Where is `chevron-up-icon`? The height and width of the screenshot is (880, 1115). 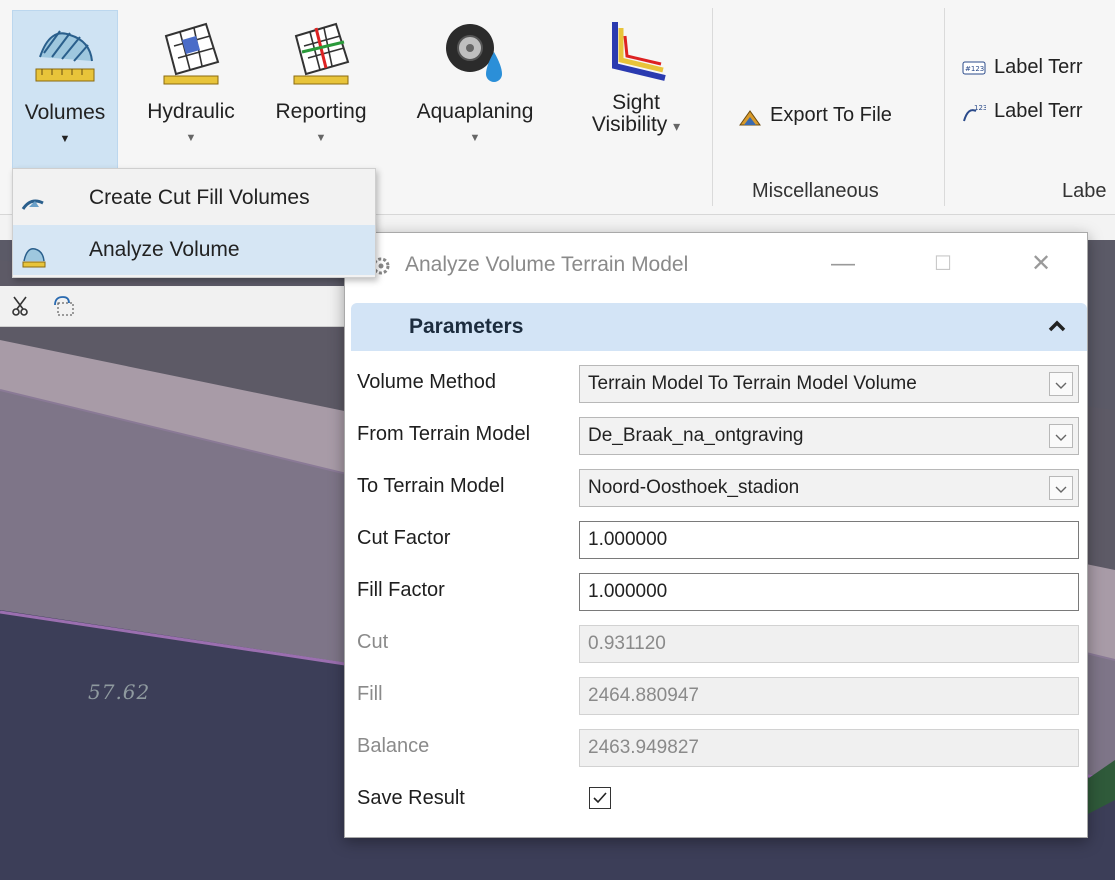
chevron-up-icon is located at coordinates (1057, 326).